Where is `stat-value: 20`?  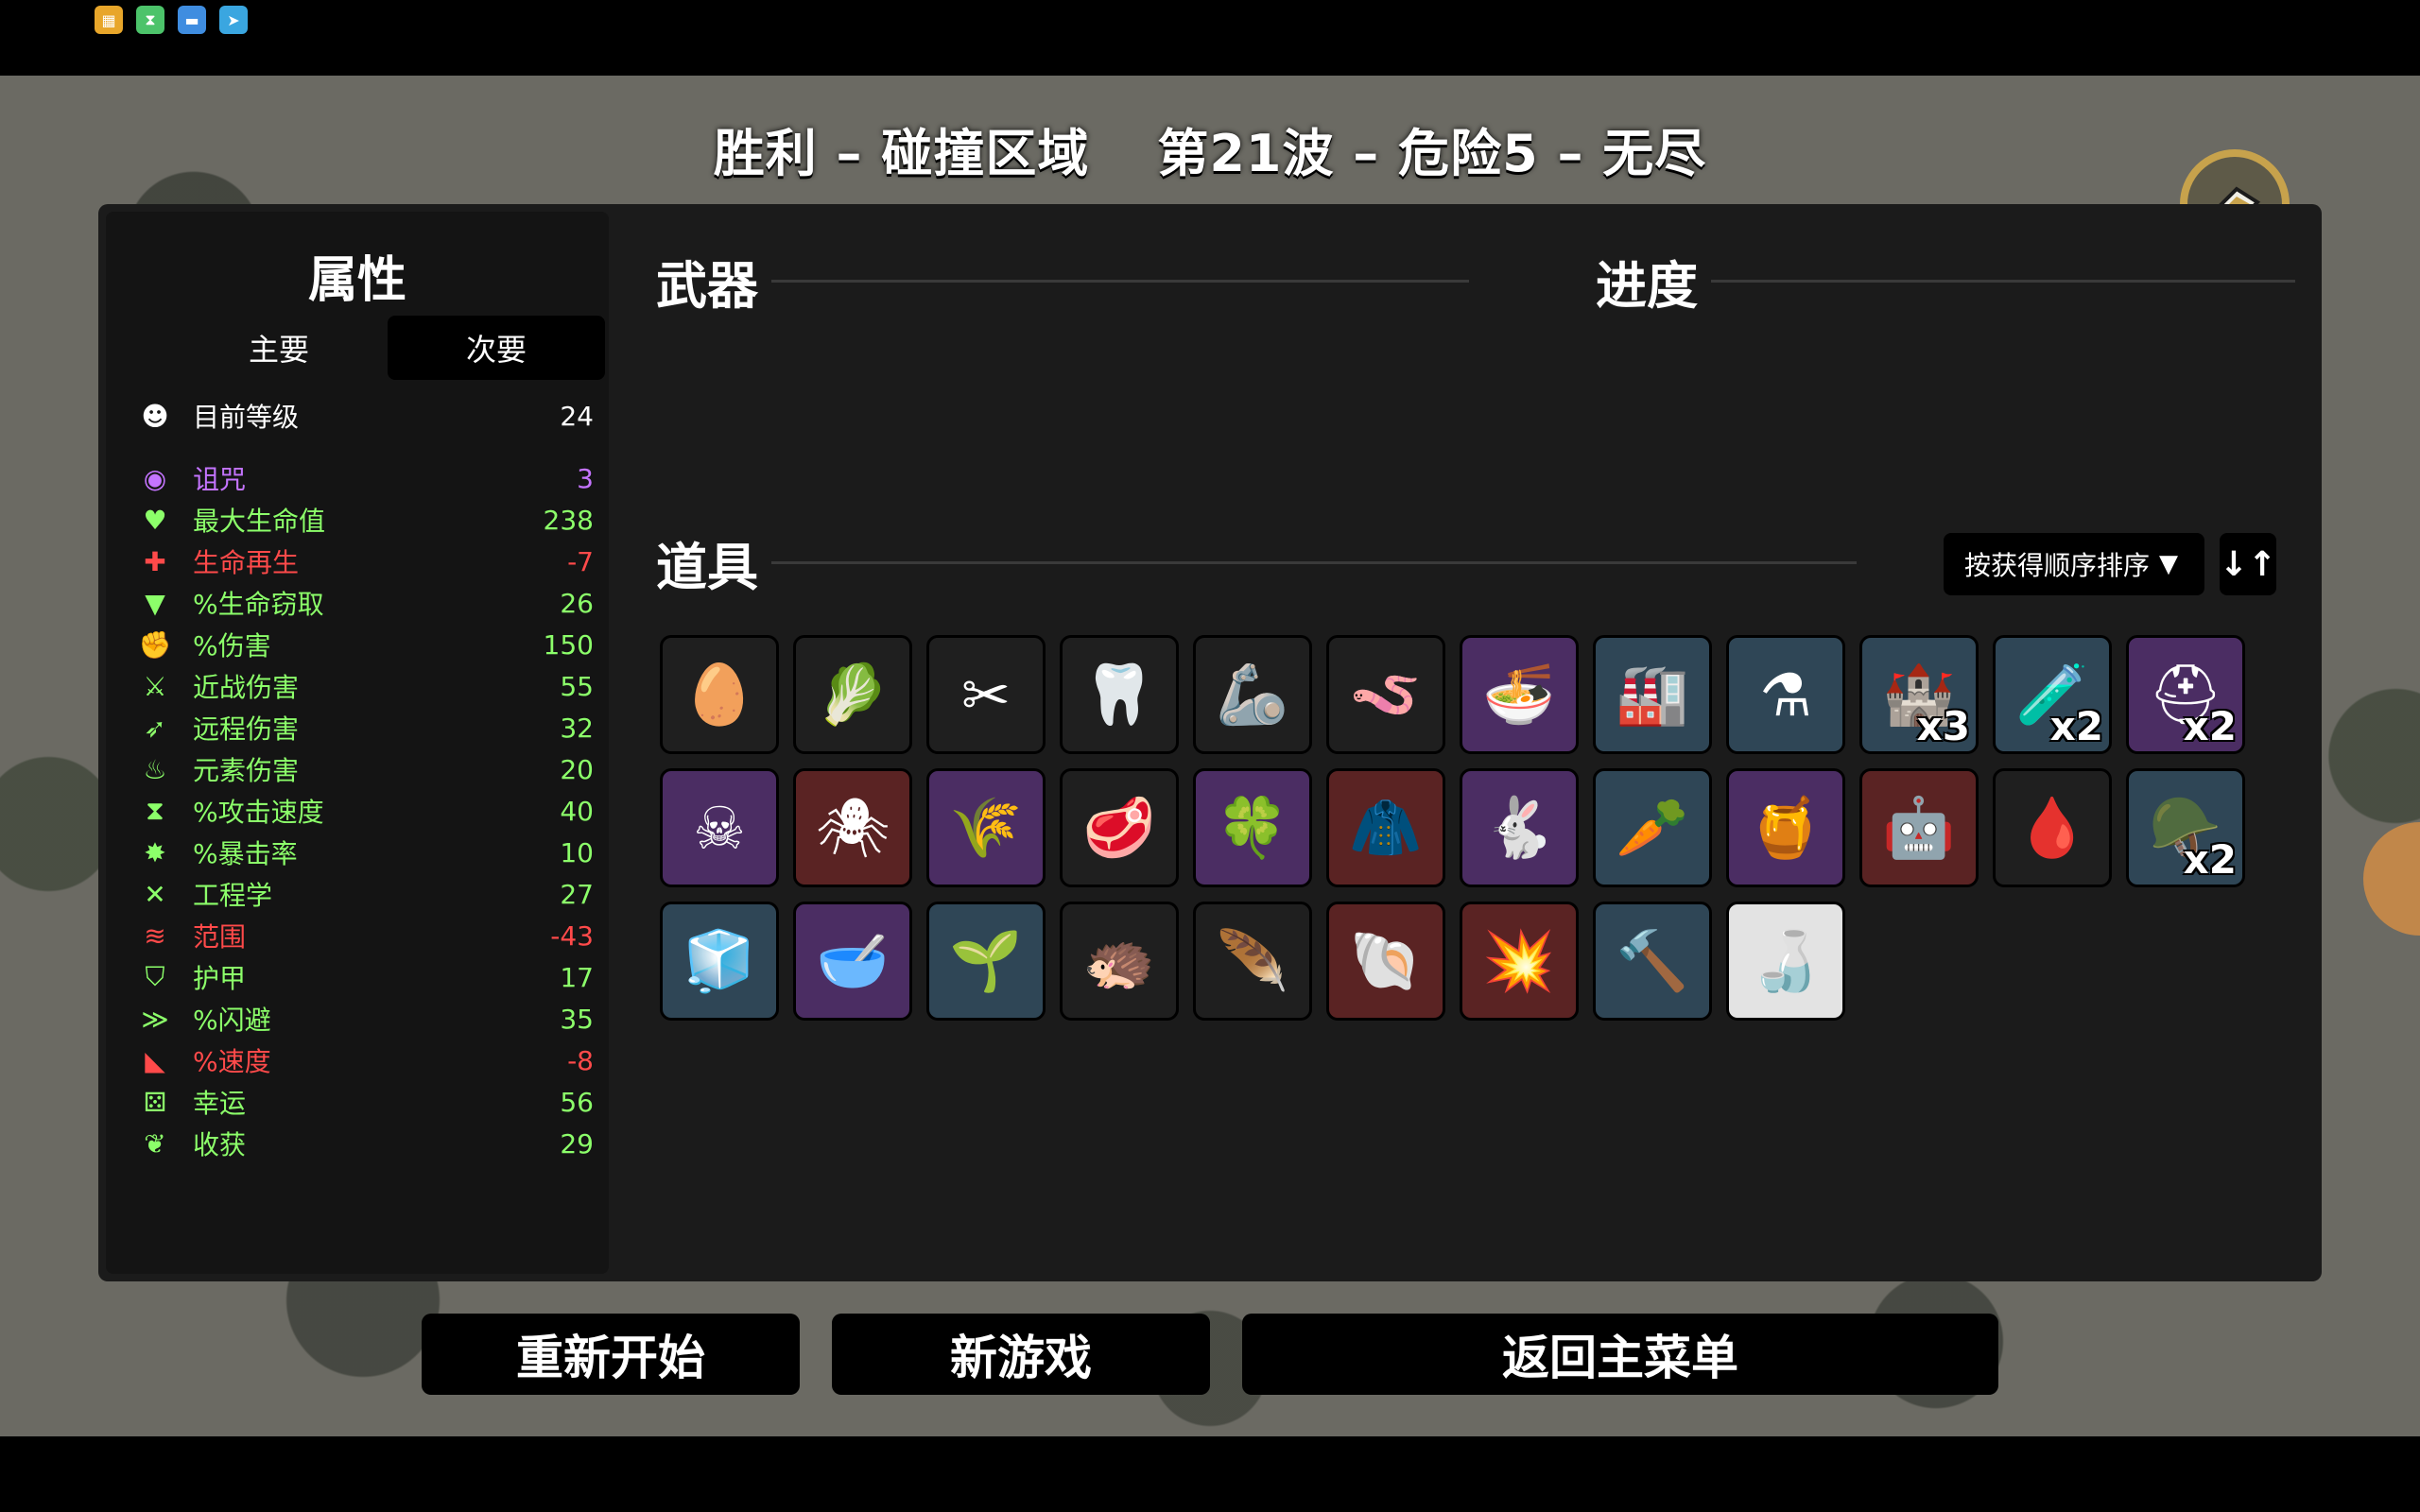 stat-value: 20 is located at coordinates (577, 769).